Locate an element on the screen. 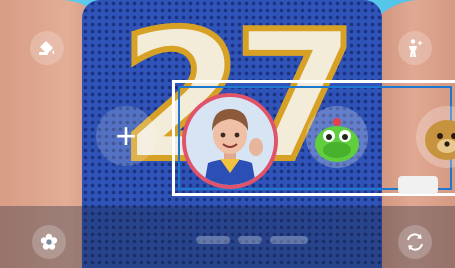 The width and height of the screenshot is (455, 268). emoji-item-my-avatar is located at coordinates (230, 141).